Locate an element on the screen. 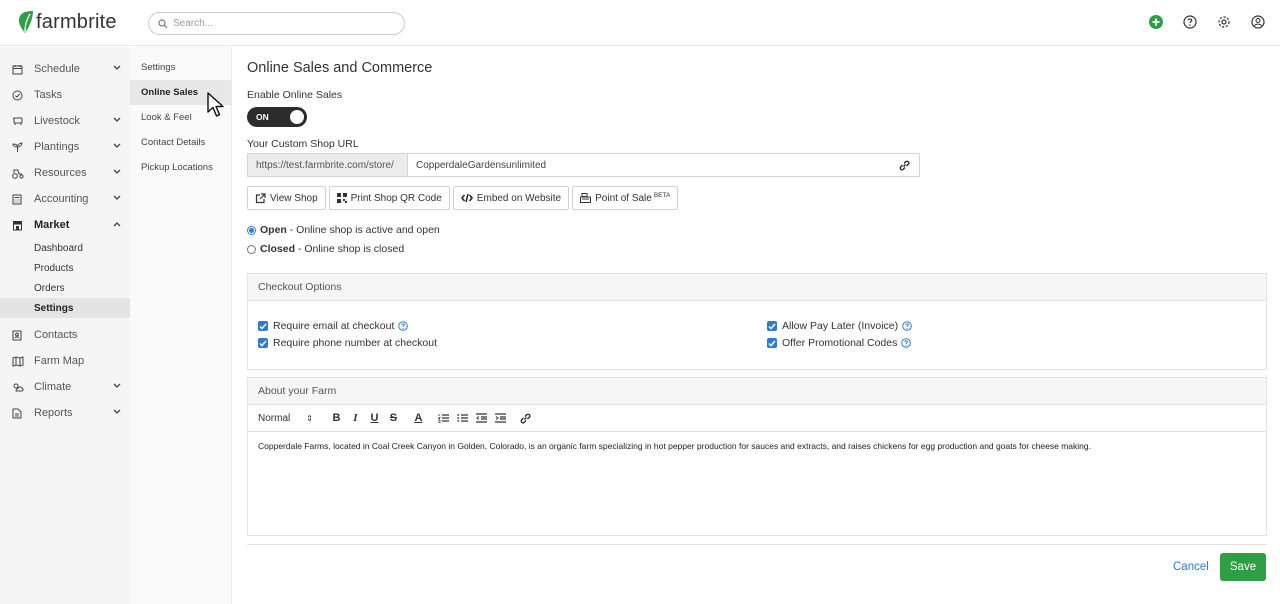  save-button: Save is located at coordinates (1243, 567).